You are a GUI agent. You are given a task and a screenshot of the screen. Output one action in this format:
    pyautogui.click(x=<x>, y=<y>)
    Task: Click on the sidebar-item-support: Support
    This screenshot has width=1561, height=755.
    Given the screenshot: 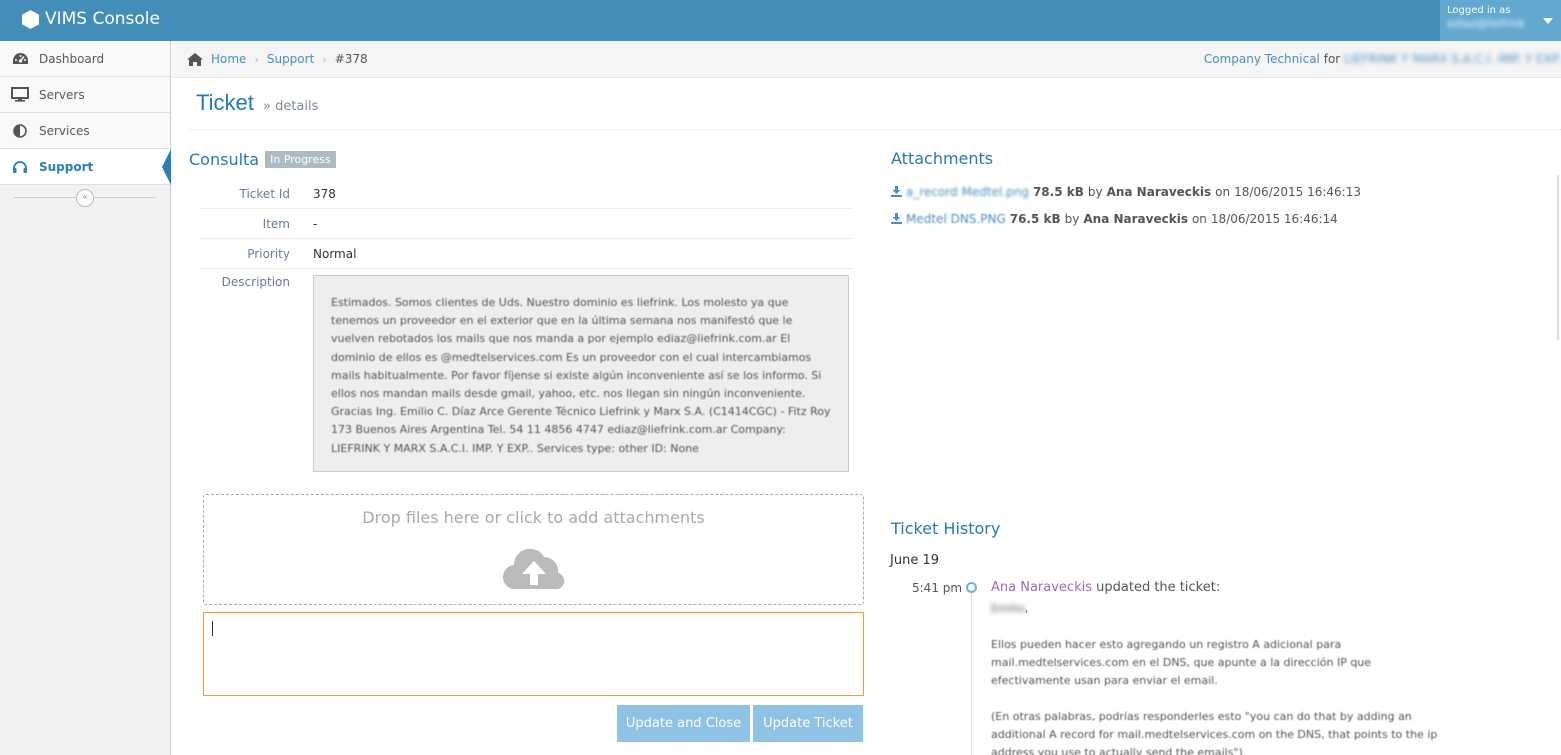 What is the action you would take?
    pyautogui.click(x=85, y=167)
    